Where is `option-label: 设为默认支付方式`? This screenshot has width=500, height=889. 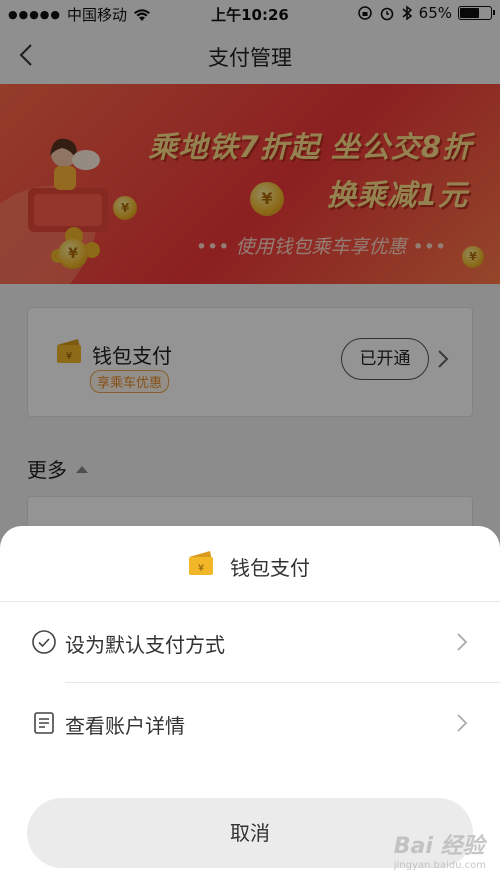
option-label: 设为默认支付方式 is located at coordinates (145, 645).